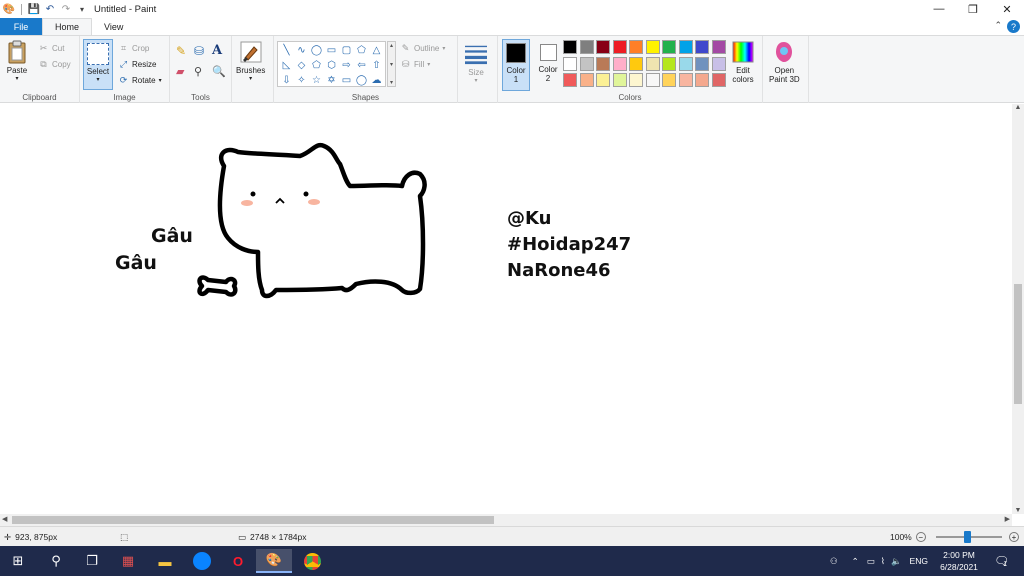 Image resolution: width=1024 pixels, height=576 pixels. Describe the element at coordinates (312, 561) in the screenshot. I see `chrome-icon` at that location.